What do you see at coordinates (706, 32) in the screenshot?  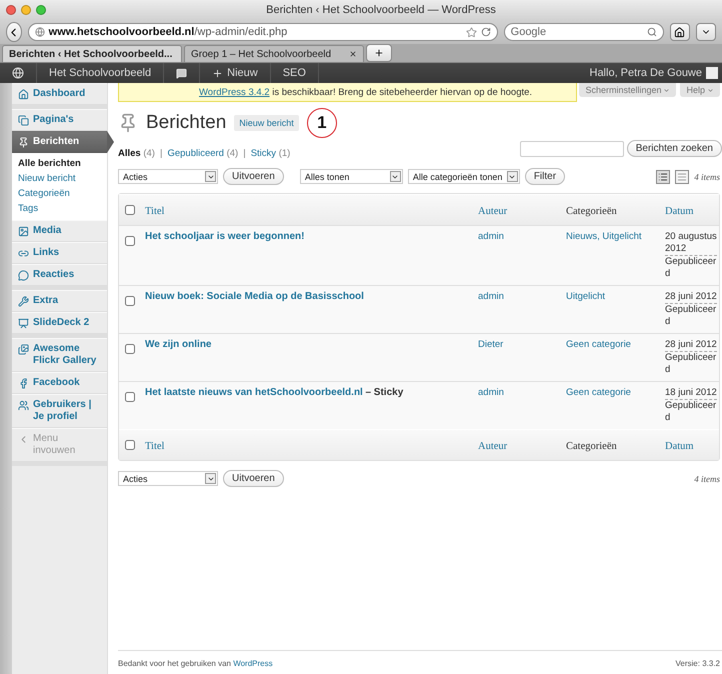 I see `menu-button` at bounding box center [706, 32].